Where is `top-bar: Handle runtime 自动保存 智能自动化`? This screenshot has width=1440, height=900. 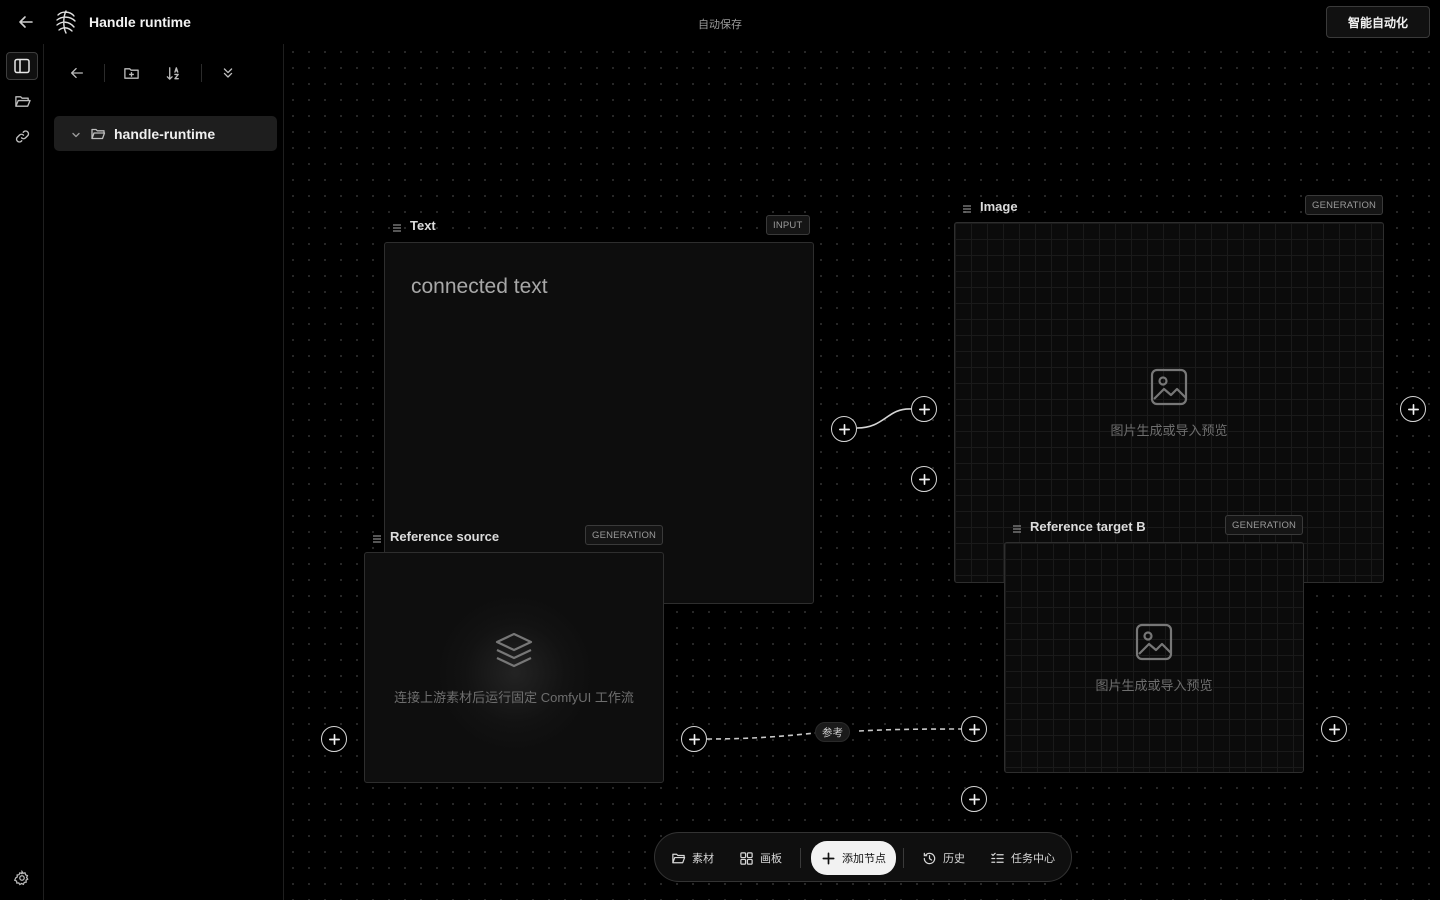 top-bar: Handle runtime 自动保存 智能自动化 is located at coordinates (720, 22).